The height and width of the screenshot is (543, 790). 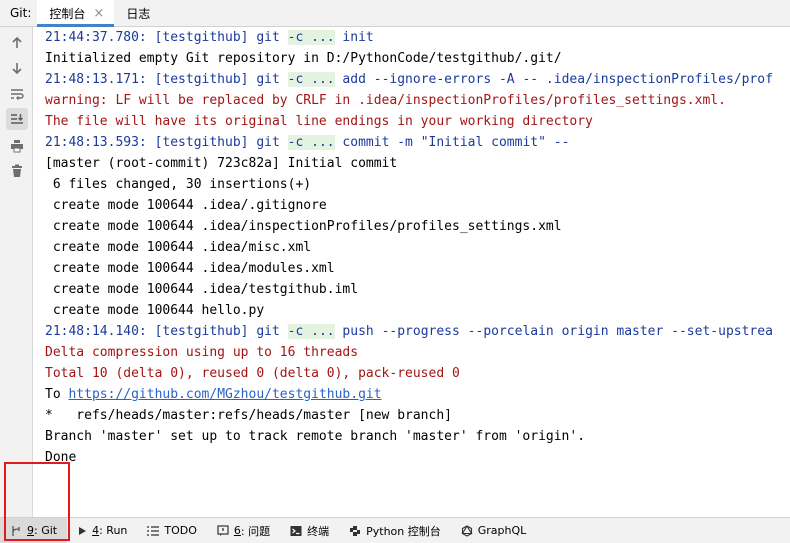 I want to click on python-console-tool-button: Python 控制台, so click(x=395, y=530).